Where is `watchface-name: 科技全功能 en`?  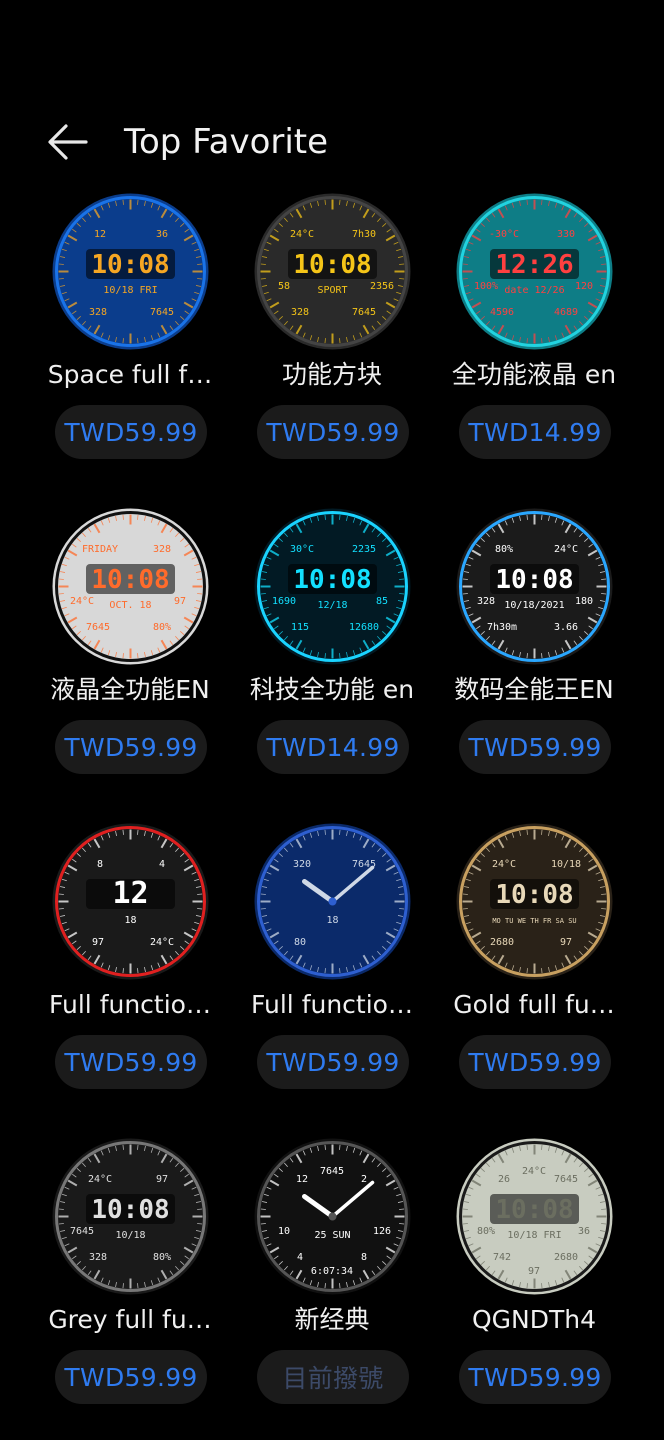 watchface-name: 科技全功能 en is located at coordinates (332, 689).